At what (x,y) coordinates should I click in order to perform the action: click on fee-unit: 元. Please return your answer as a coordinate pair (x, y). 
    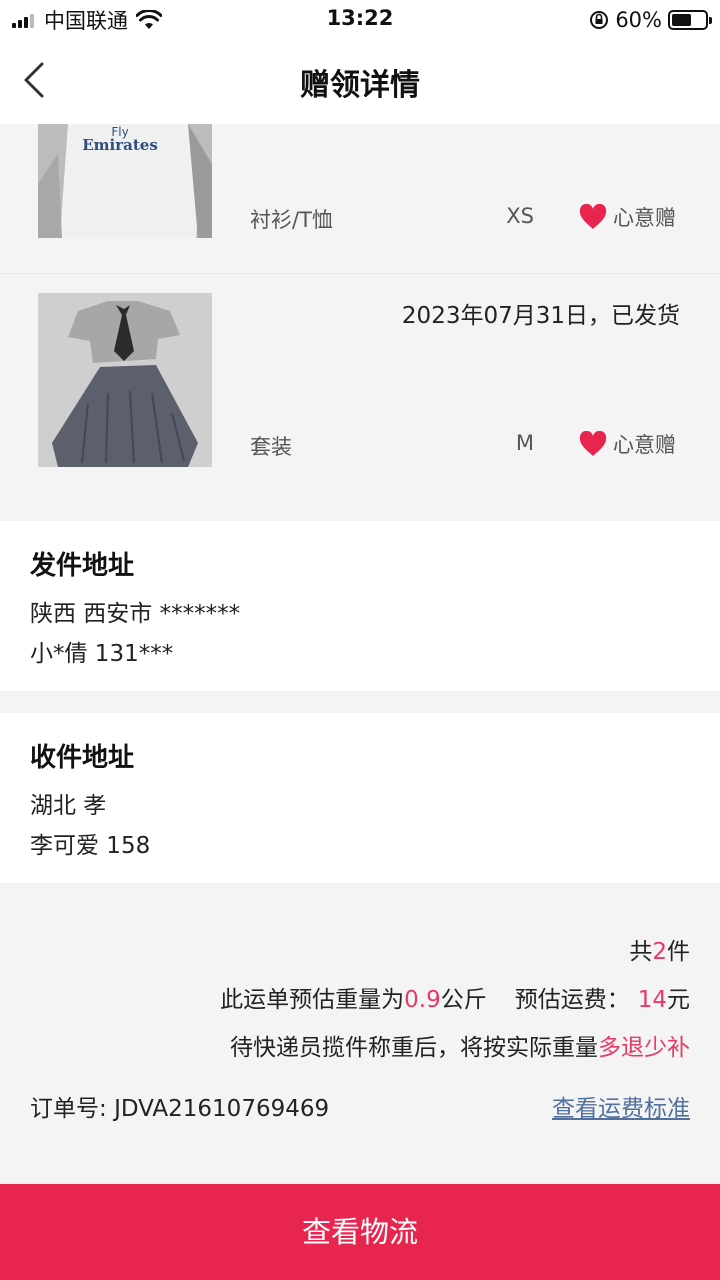
    Looking at the image, I should click on (678, 1000).